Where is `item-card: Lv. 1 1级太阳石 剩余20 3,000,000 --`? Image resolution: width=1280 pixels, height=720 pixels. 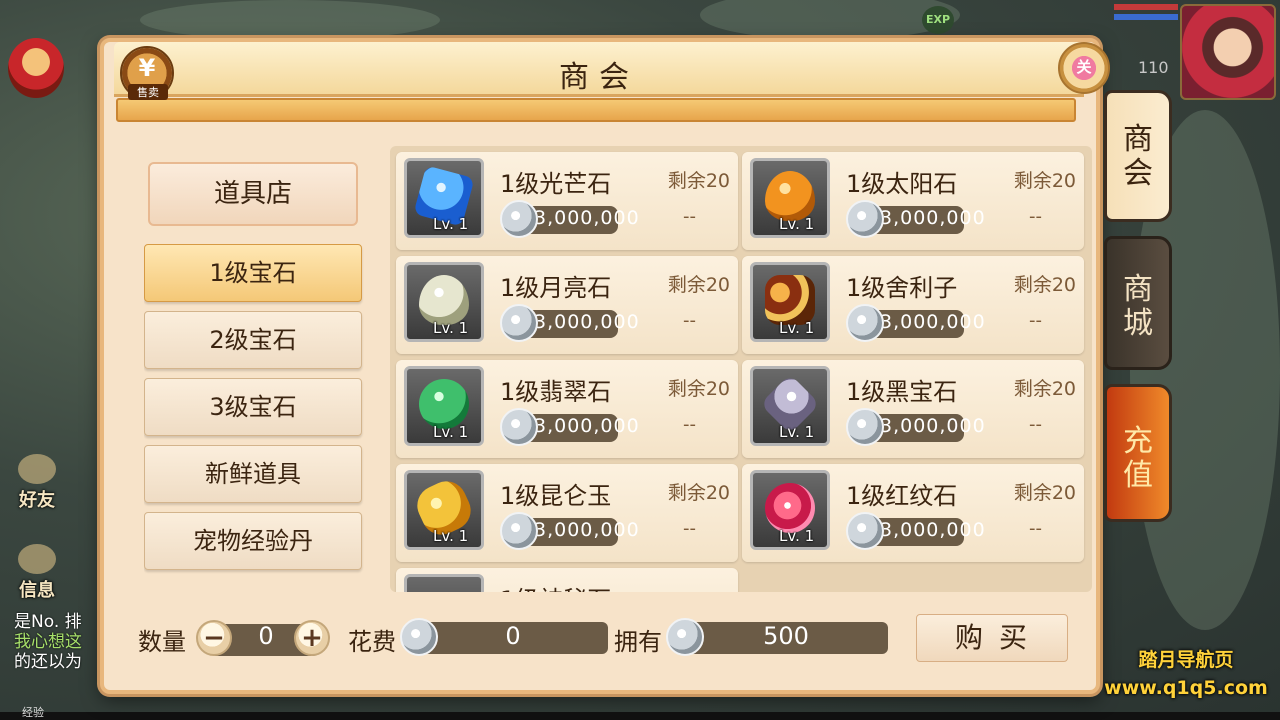 item-card: Lv. 1 1级太阳石 剩余20 3,000,000 -- is located at coordinates (913, 201).